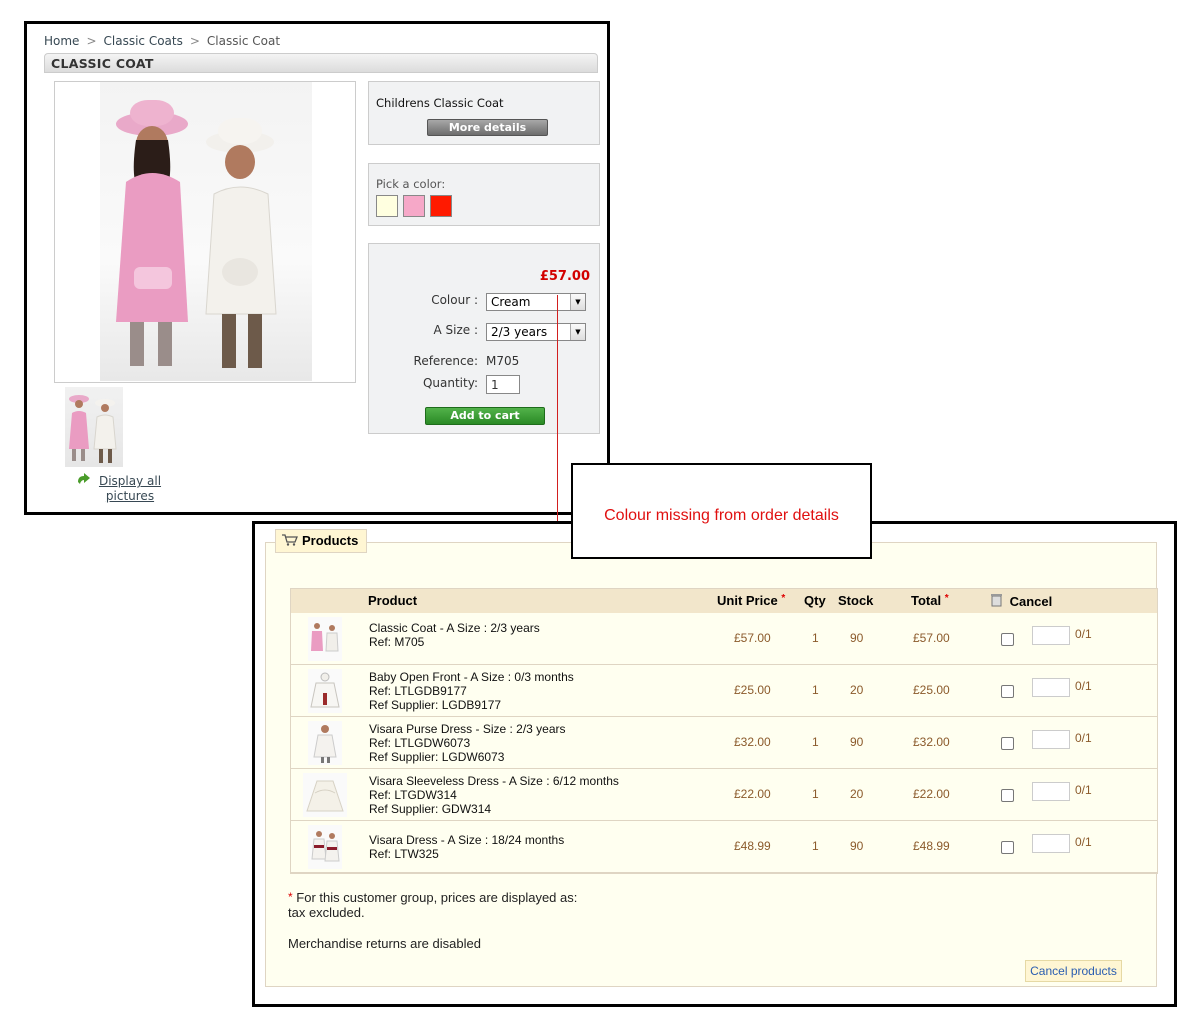 Image resolution: width=1189 pixels, height=1015 pixels. Describe the element at coordinates (84, 478) in the screenshot. I see `refresh-arrow-icon` at that location.